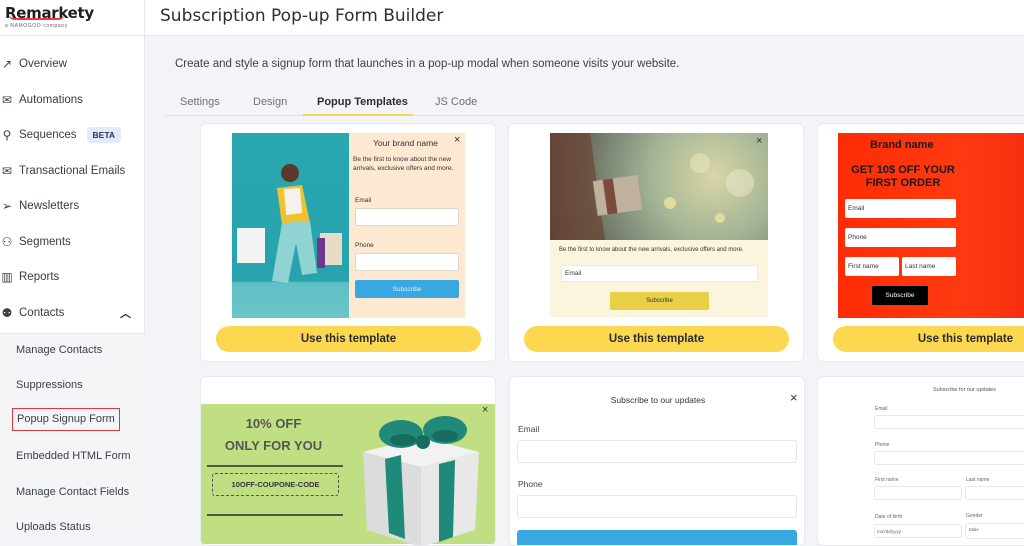  I want to click on tab-popup-templates: Popup Templates, so click(362, 102).